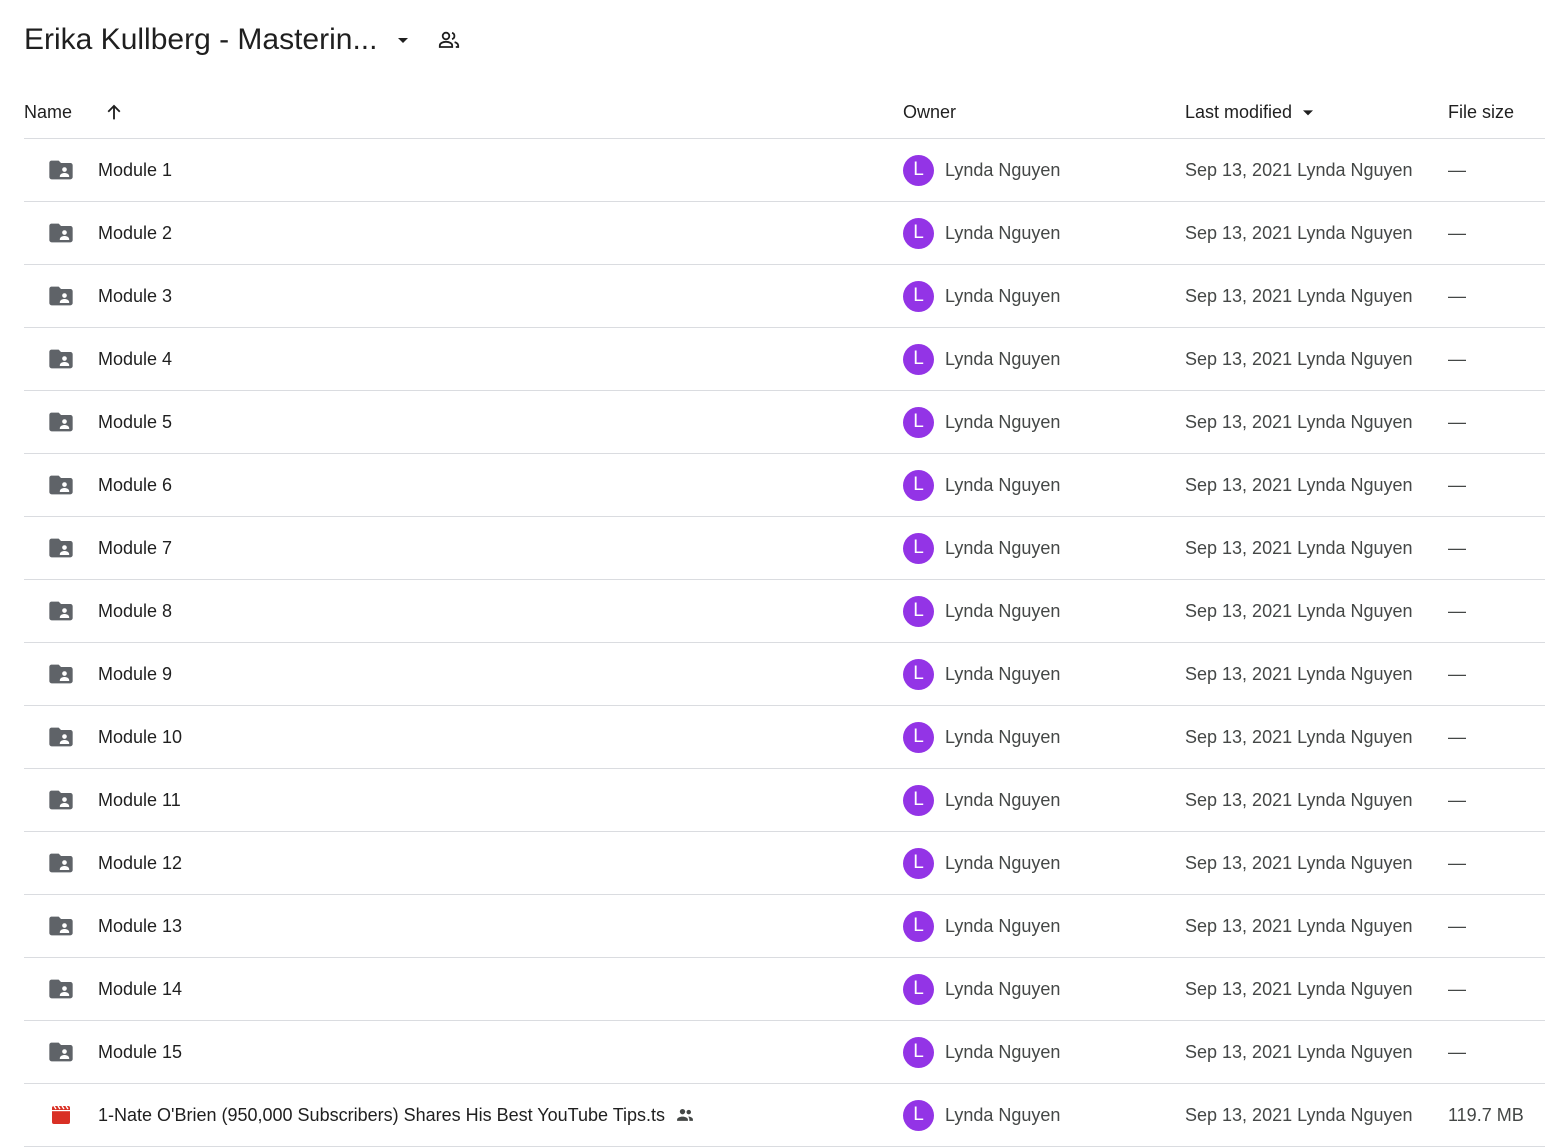 The height and width of the screenshot is (1147, 1545). Describe the element at coordinates (140, 989) in the screenshot. I see `file-name: Module 14` at that location.